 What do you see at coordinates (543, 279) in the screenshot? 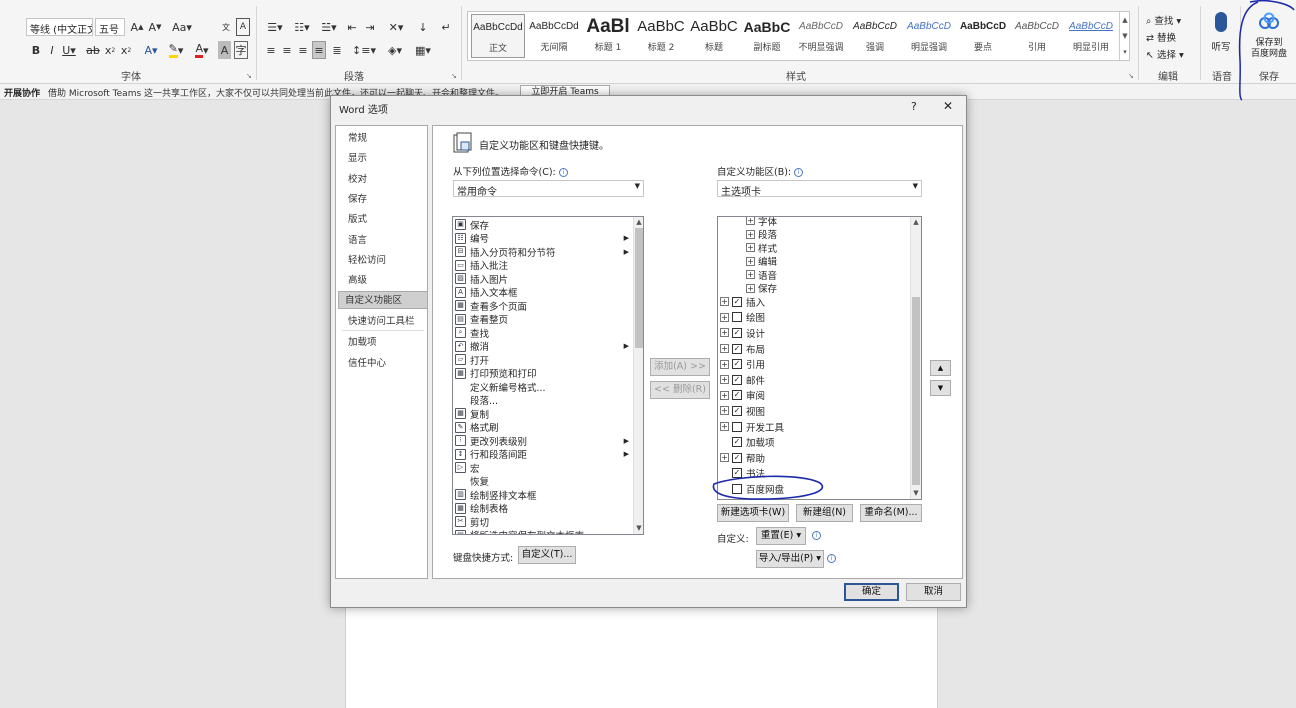
I see `command-item: ▨ 插入图片` at bounding box center [543, 279].